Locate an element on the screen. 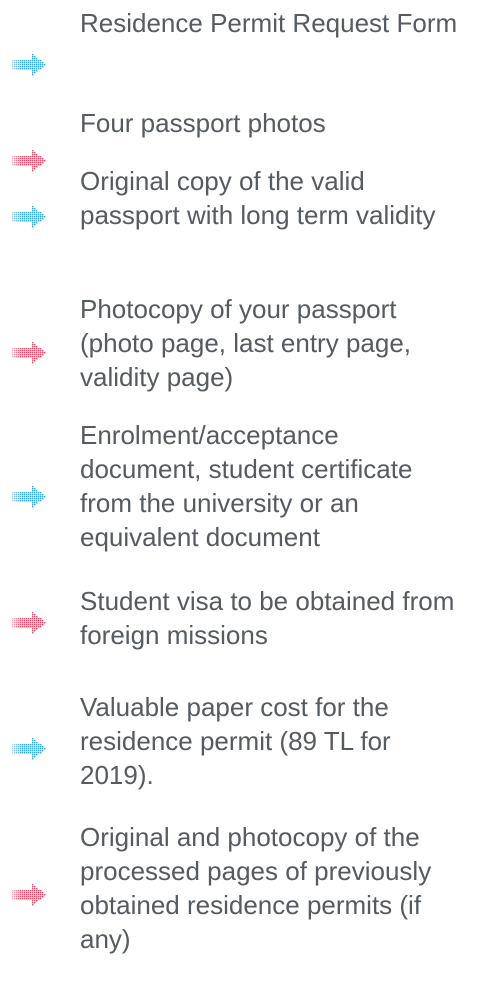 Image resolution: width=480 pixels, height=987 pixels. requirement-text: Residence Permit Request Form is located at coordinates (269, 23).